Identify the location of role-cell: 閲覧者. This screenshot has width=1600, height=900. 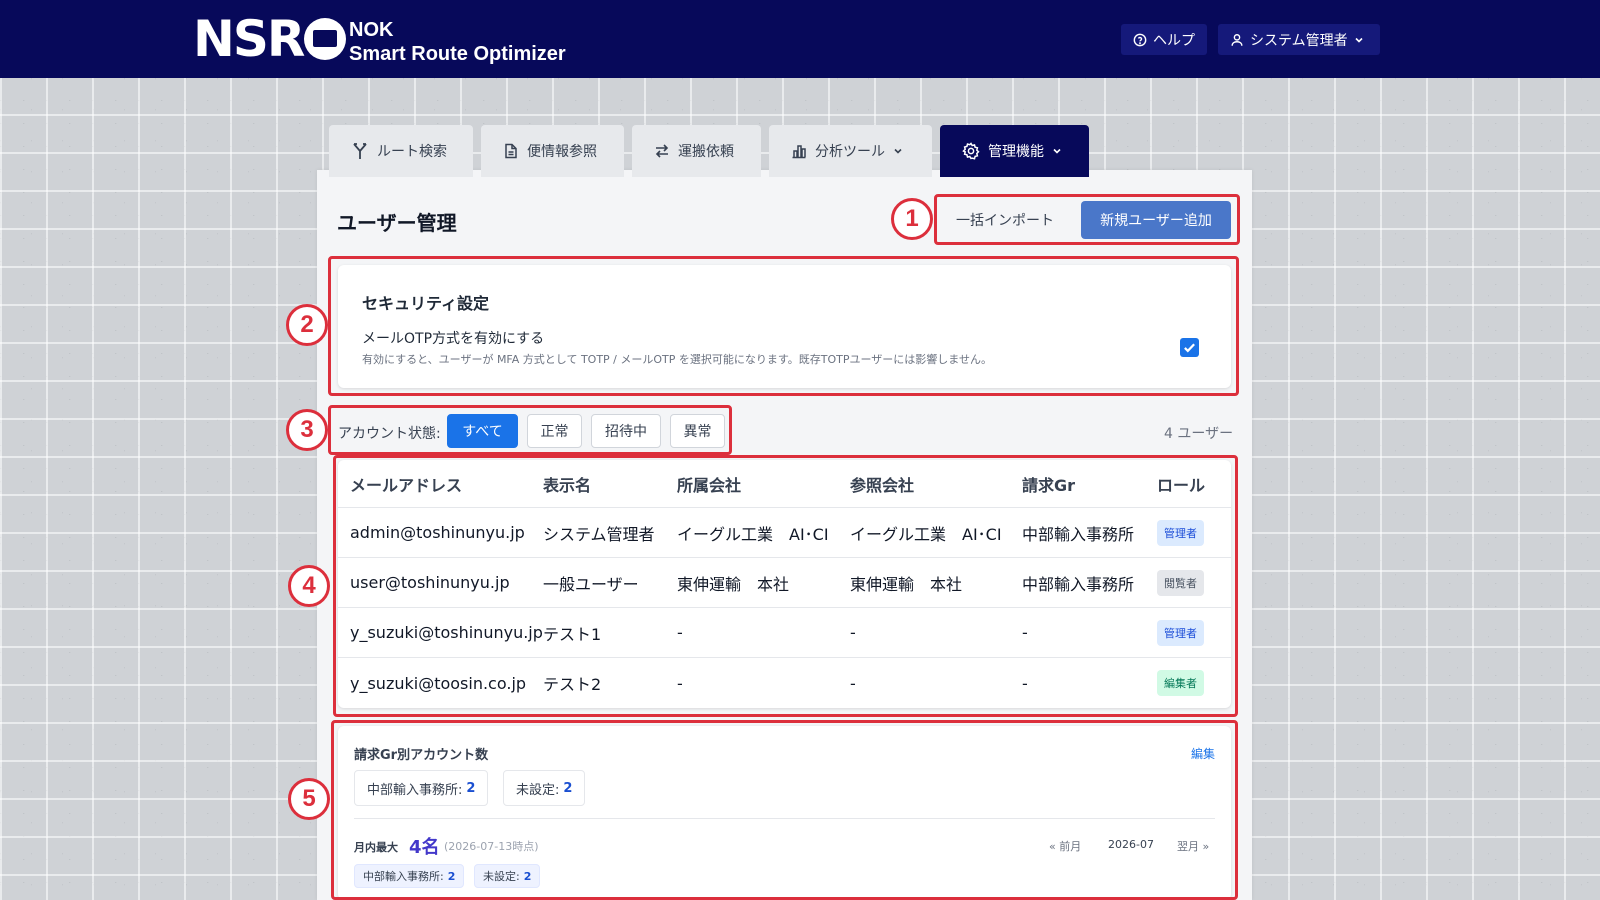
(1180, 582).